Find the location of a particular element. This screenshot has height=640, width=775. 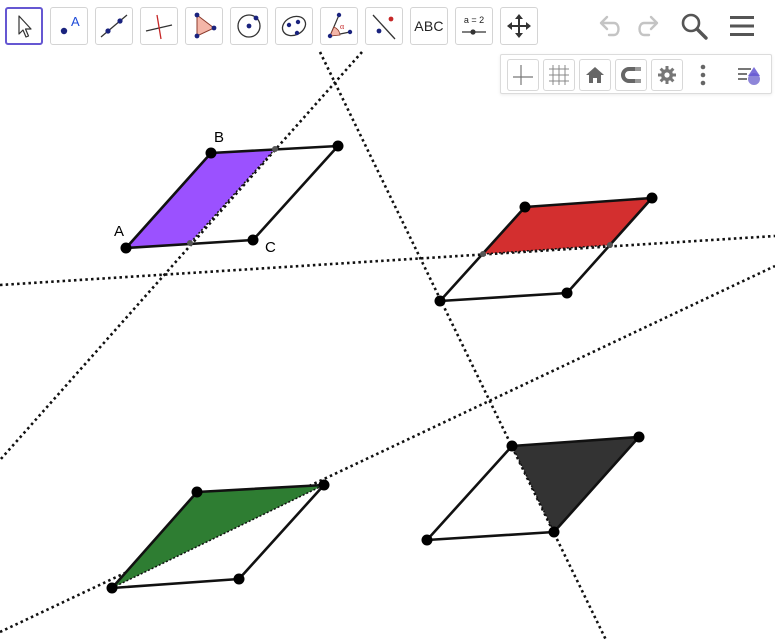

parallelogram-green is located at coordinates (218, 536).